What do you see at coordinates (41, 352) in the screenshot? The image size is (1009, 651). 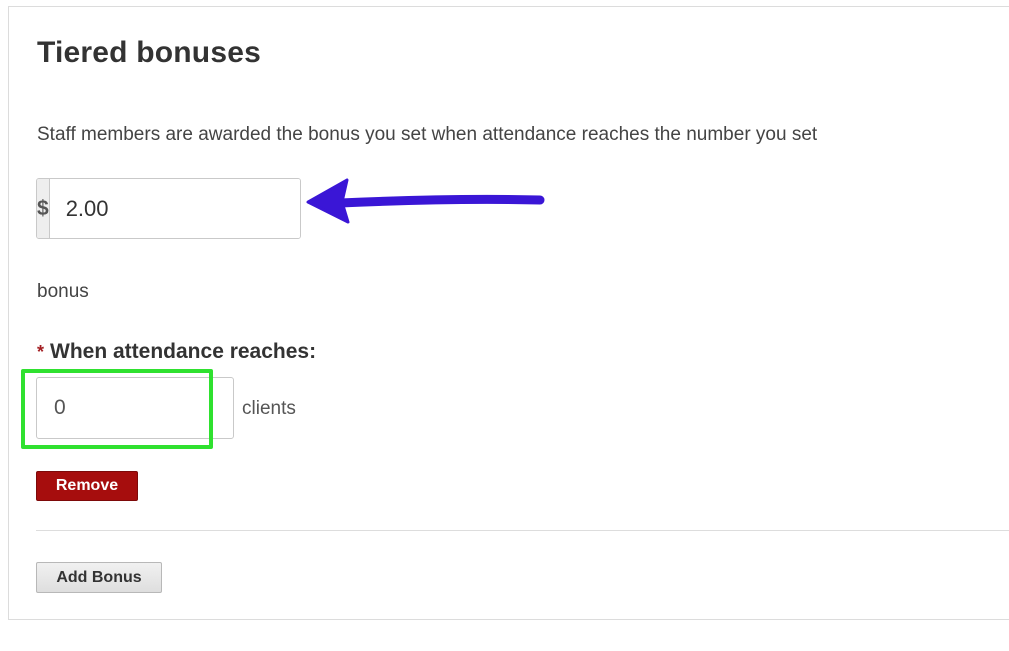 I see `required-marker: *` at bounding box center [41, 352].